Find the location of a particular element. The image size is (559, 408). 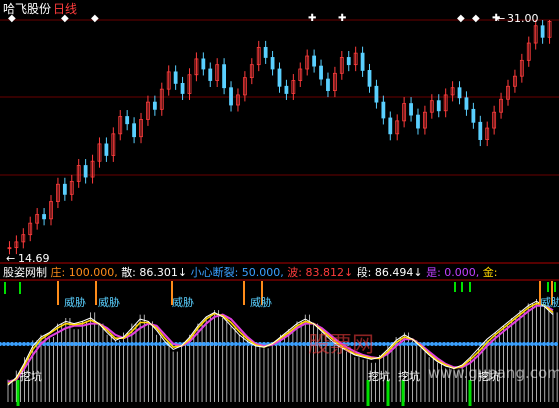

indicator-item: 庄: 100.000, is located at coordinates (86, 272).